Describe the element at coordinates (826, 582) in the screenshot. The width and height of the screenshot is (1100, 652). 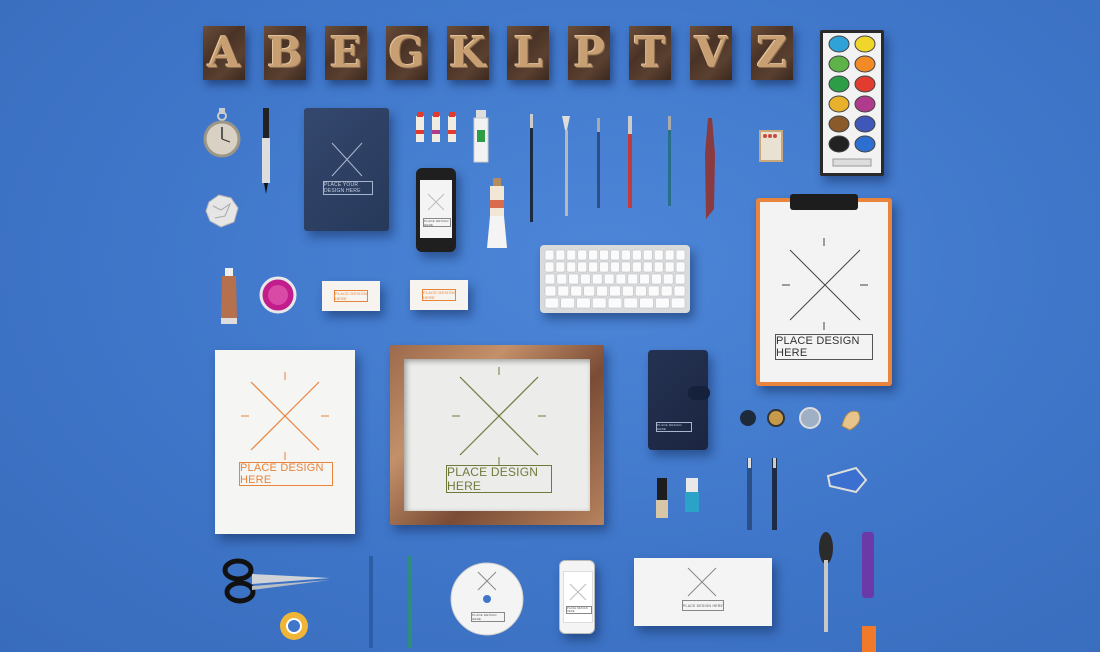
I see `fountain-pen` at that location.